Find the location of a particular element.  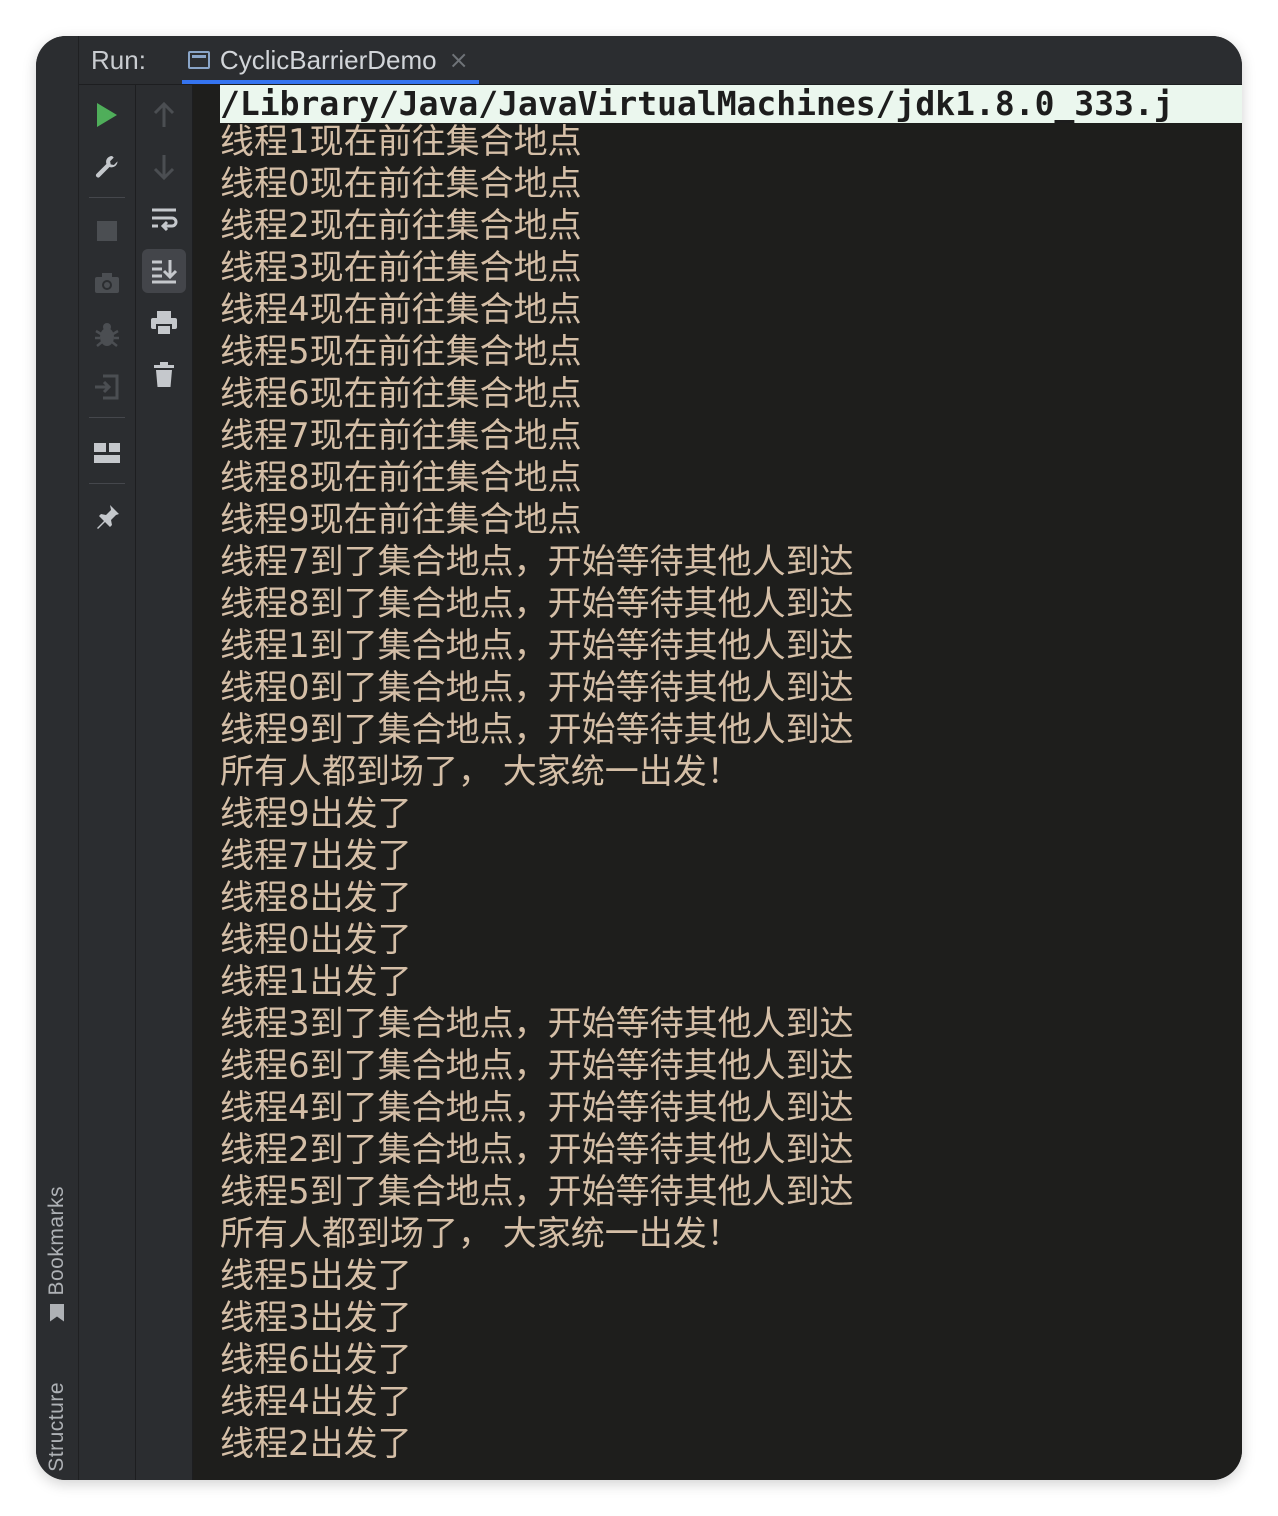

console-line: 线程7到了集合地点，开始等待其他人到达 is located at coordinates (537, 562).